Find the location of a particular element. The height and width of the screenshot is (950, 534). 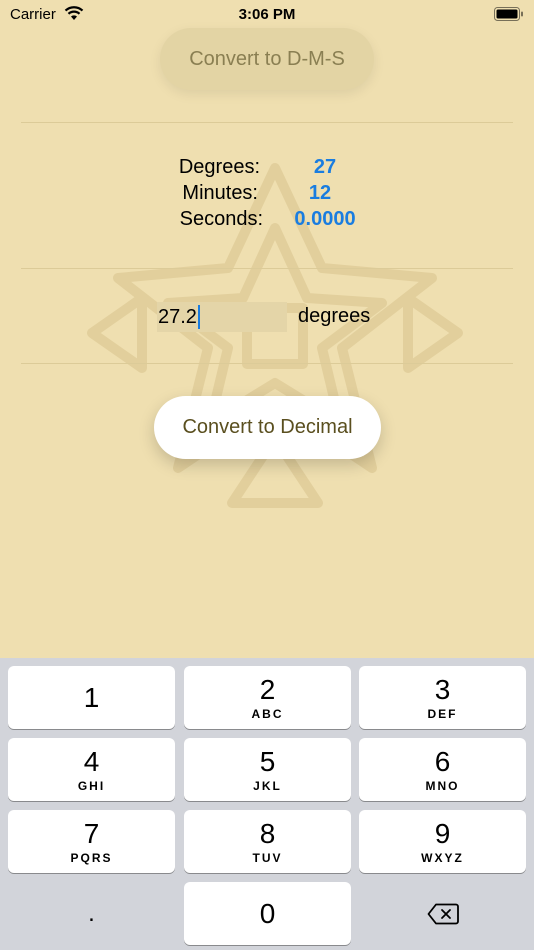

key-8: 8 TUV is located at coordinates (267, 841).